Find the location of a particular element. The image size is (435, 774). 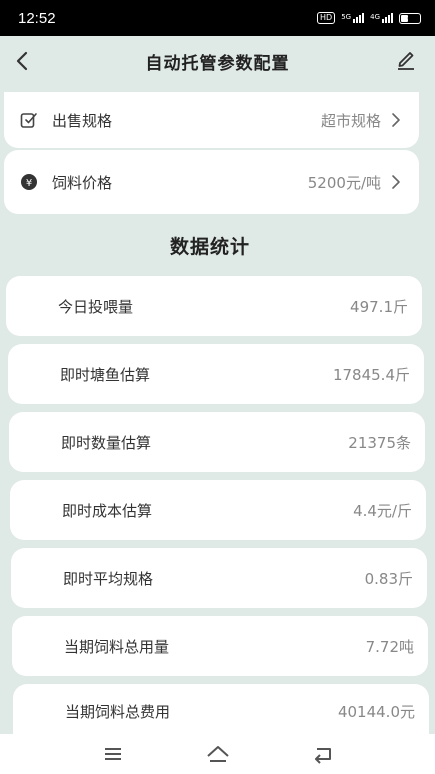

net-label-5g: 5G is located at coordinates (346, 17).